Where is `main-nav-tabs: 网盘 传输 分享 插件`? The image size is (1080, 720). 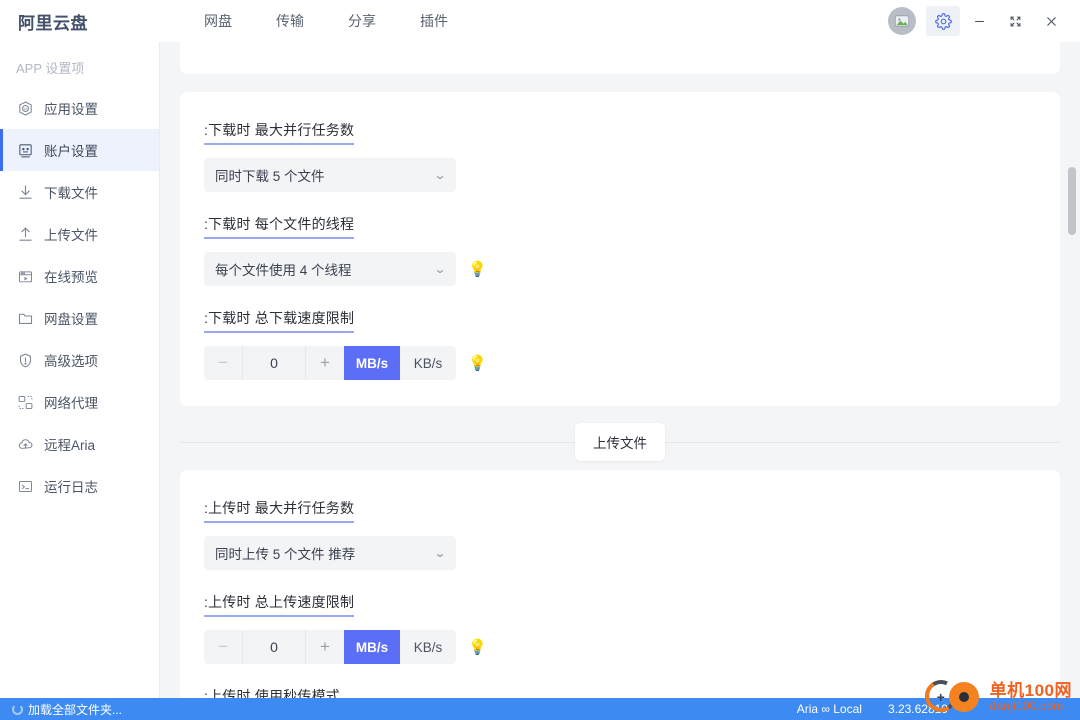 main-nav-tabs: 网盘 传输 分享 插件 is located at coordinates (326, 21).